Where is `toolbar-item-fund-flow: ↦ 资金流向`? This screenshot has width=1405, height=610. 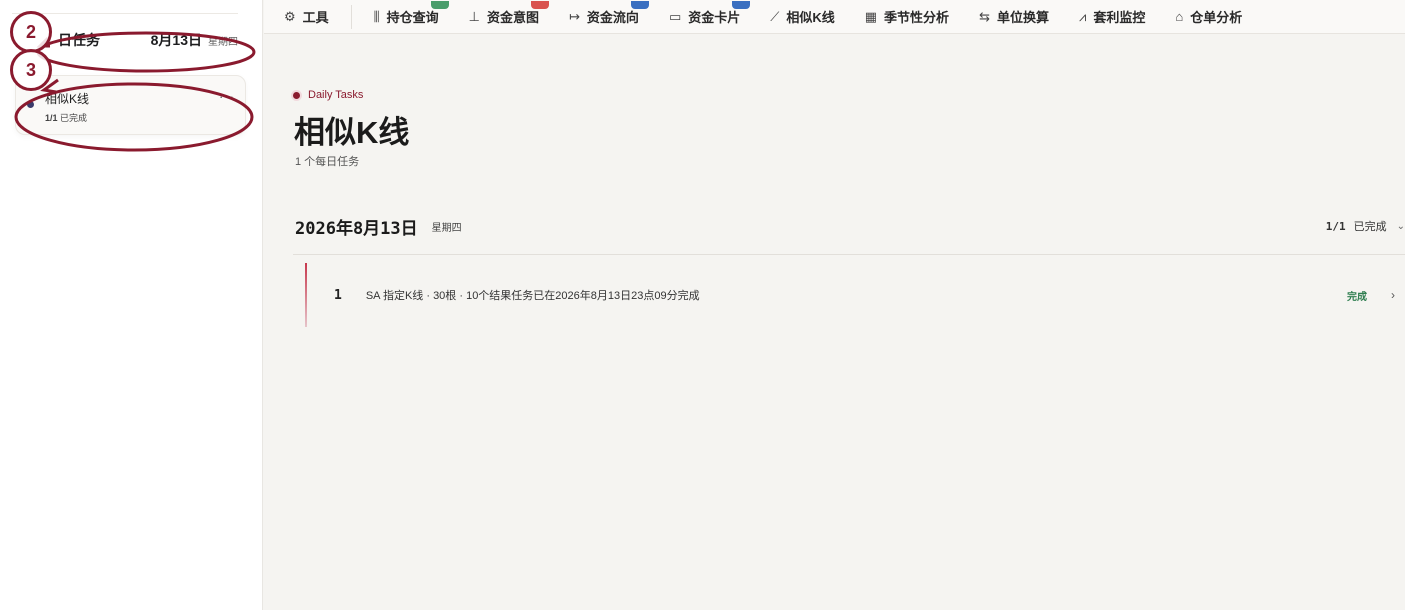
toolbar-item-fund-flow: ↦ 资金流向 is located at coordinates (609, 13).